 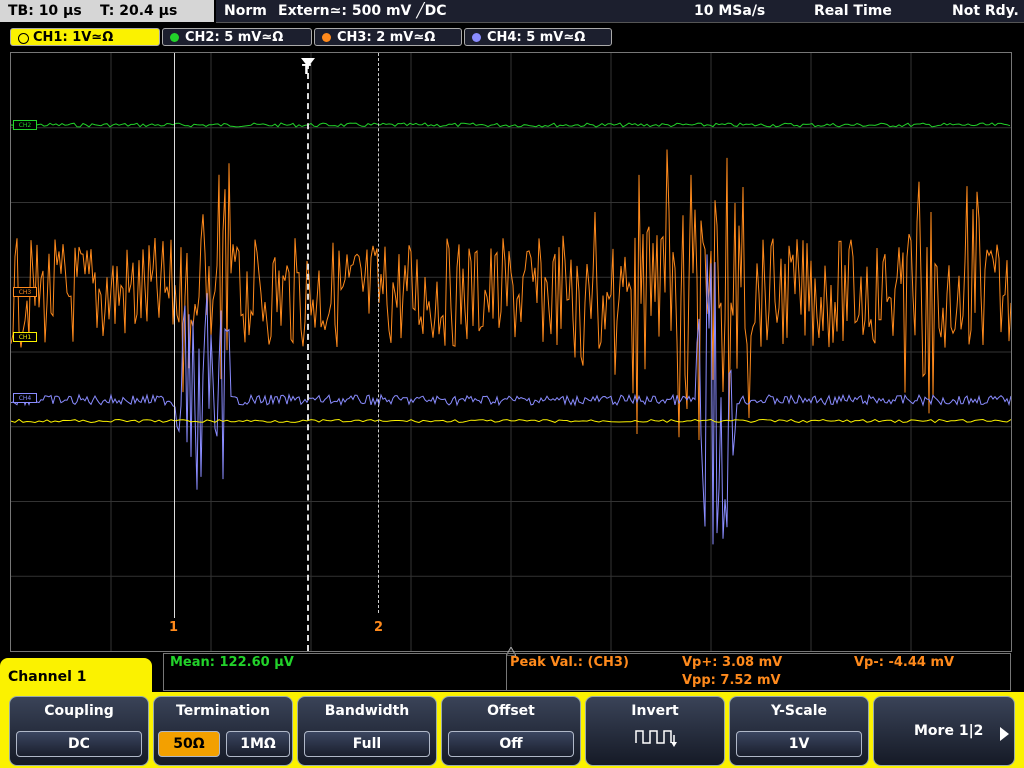 What do you see at coordinates (511, 744) in the screenshot?
I see `offset-value: Off` at bounding box center [511, 744].